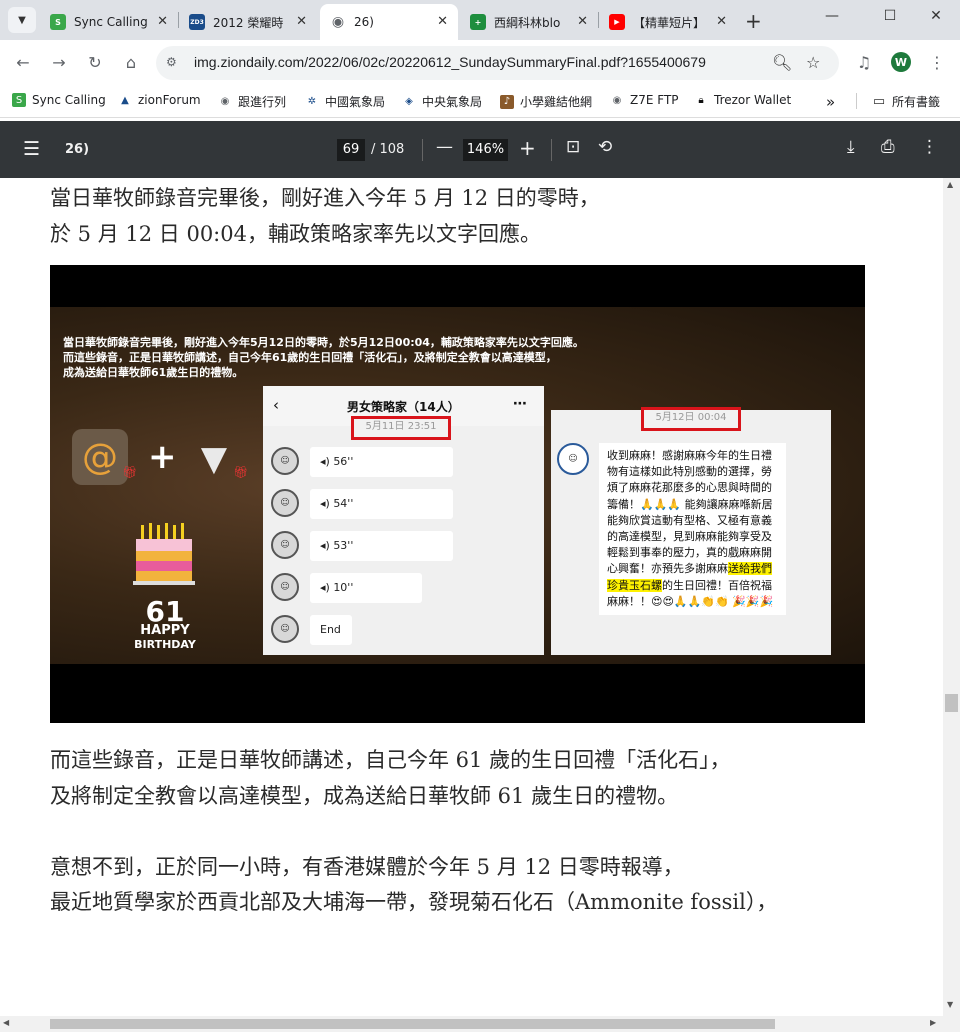 Image resolution: width=960 pixels, height=1032 pixels. What do you see at coordinates (701, 100) in the screenshot?
I see `lock-icon: 🔒︎` at bounding box center [701, 100].